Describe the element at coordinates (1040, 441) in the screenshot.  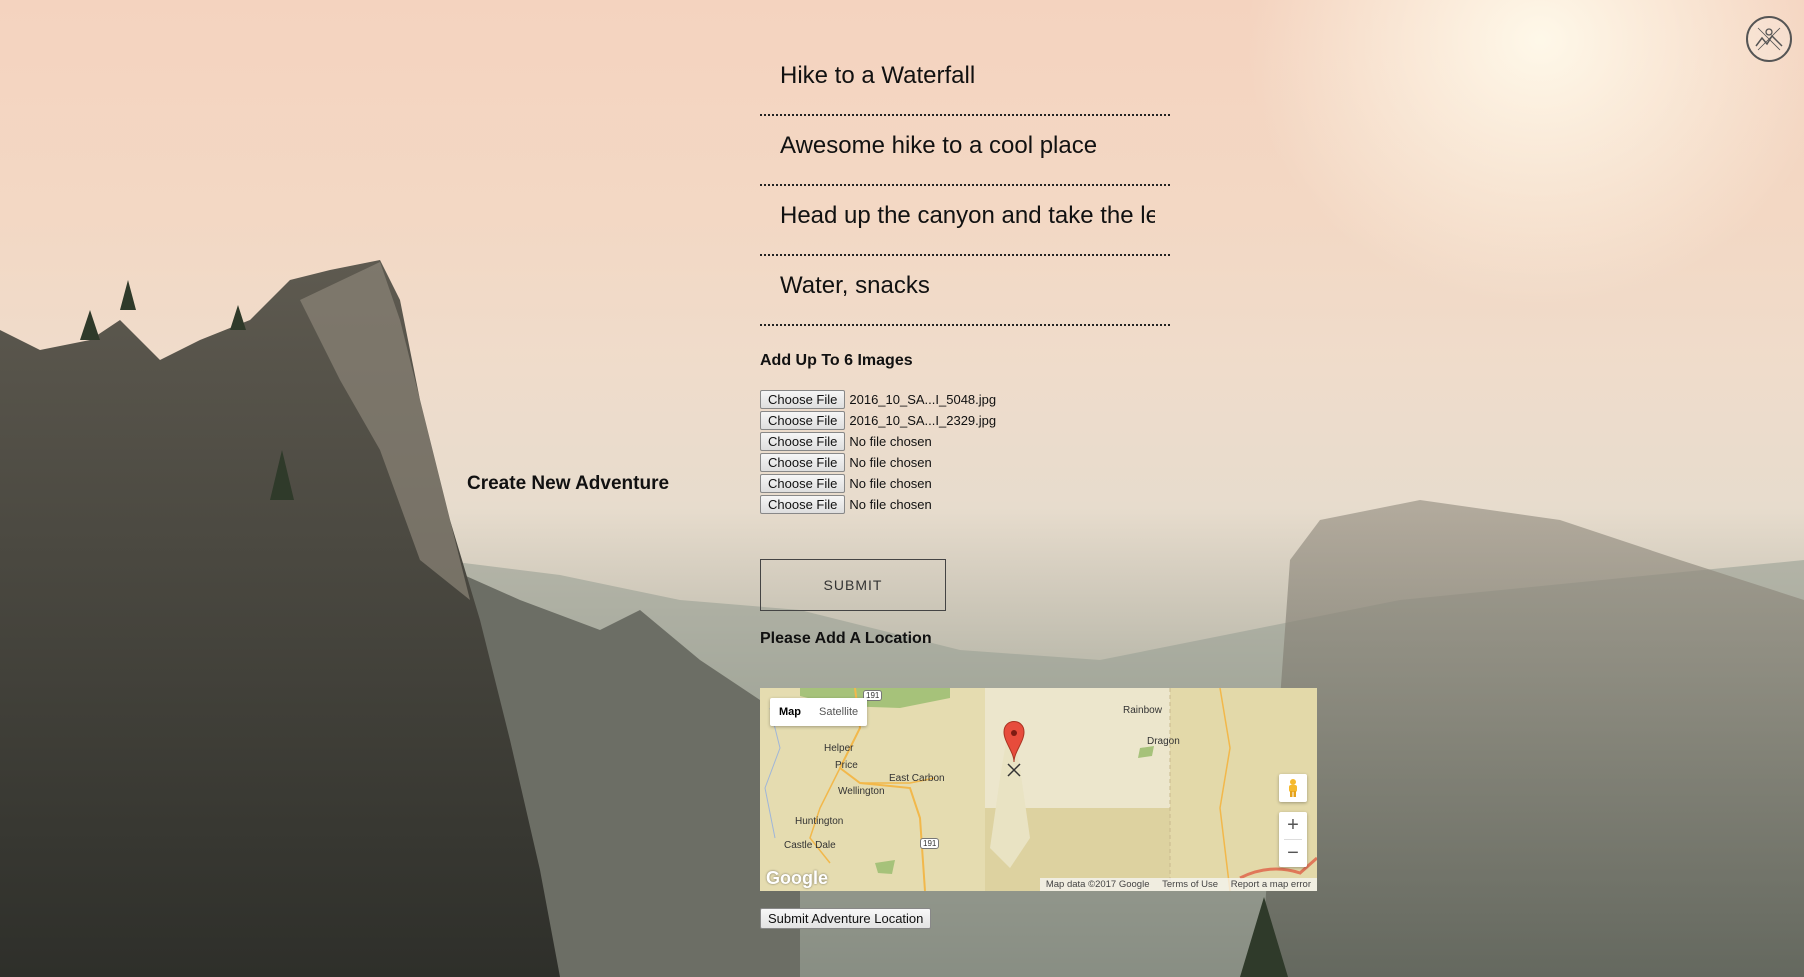
I see `file-input-3: Choose File No file chosen` at that location.